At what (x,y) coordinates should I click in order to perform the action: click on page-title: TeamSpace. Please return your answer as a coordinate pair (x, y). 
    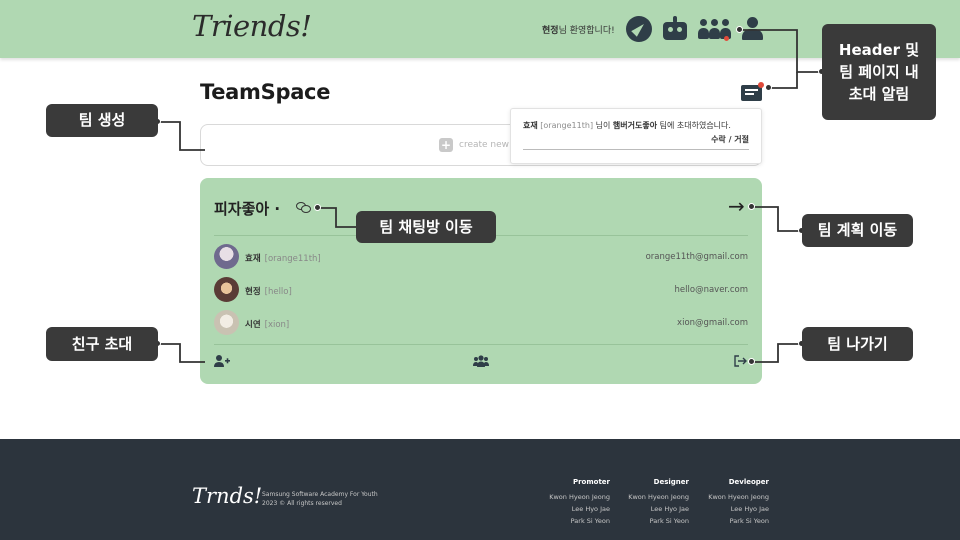
    Looking at the image, I should click on (265, 92).